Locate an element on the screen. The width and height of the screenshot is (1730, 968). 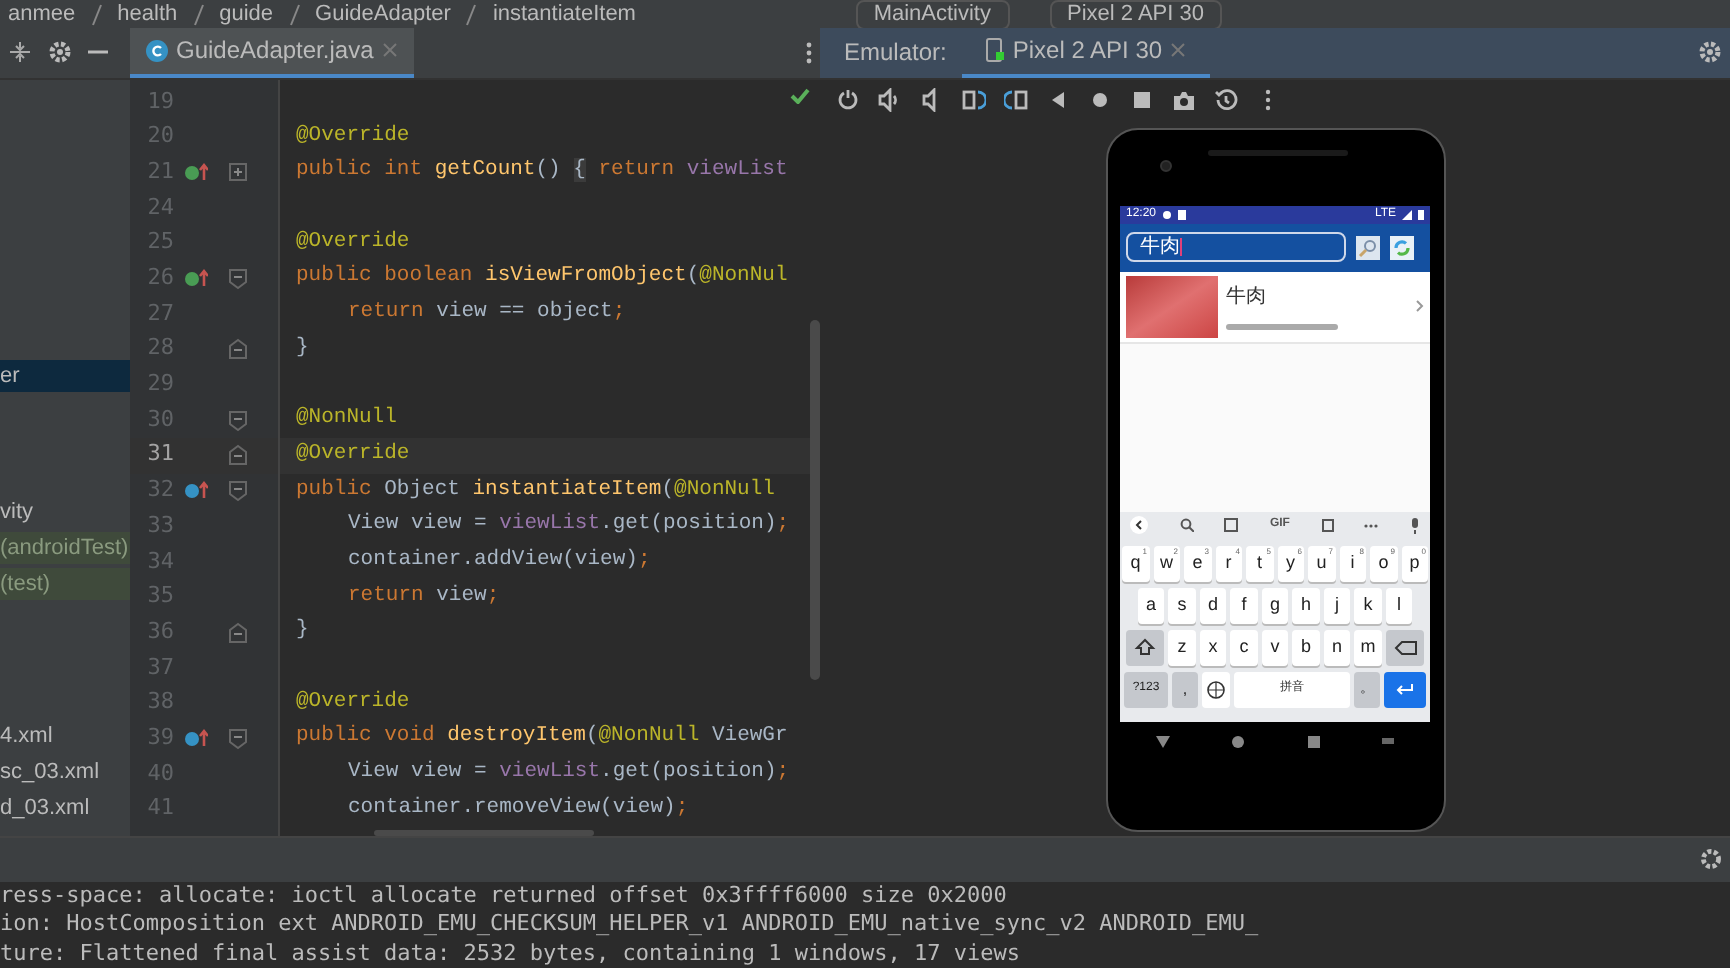
phone-icon is located at coordinates (995, 50).